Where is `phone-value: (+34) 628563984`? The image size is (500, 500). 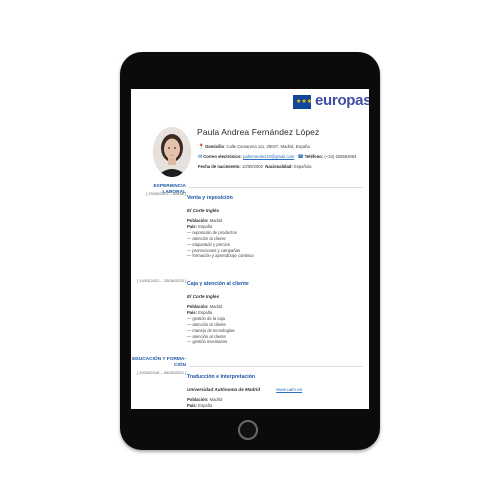 phone-value: (+34) 628563984 is located at coordinates (340, 156).